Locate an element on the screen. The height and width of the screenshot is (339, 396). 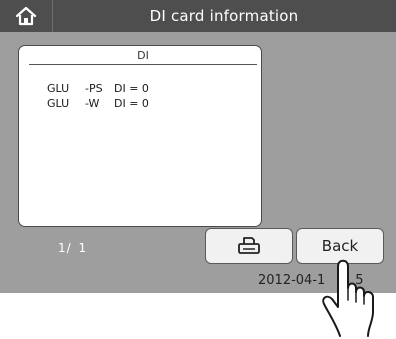
page-indicator: 1/ 1 is located at coordinates (73, 248).